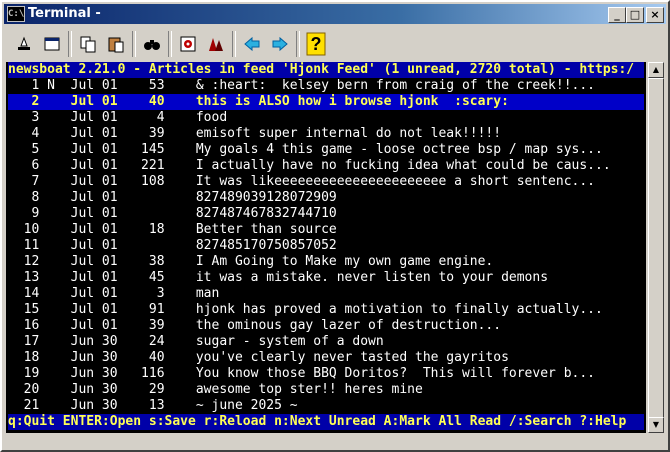 This screenshot has width=670, height=452. Describe the element at coordinates (152, 44) in the screenshot. I see `find-icon` at that location.